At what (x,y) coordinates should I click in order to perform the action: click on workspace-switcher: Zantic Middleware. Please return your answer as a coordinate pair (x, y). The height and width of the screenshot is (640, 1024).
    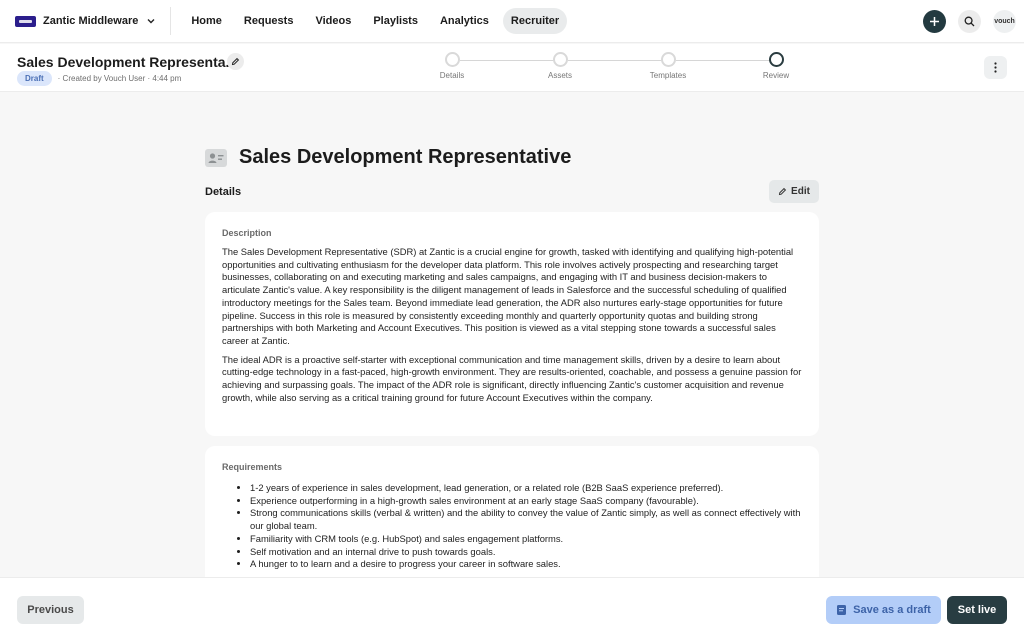
    Looking at the image, I should click on (93, 21).